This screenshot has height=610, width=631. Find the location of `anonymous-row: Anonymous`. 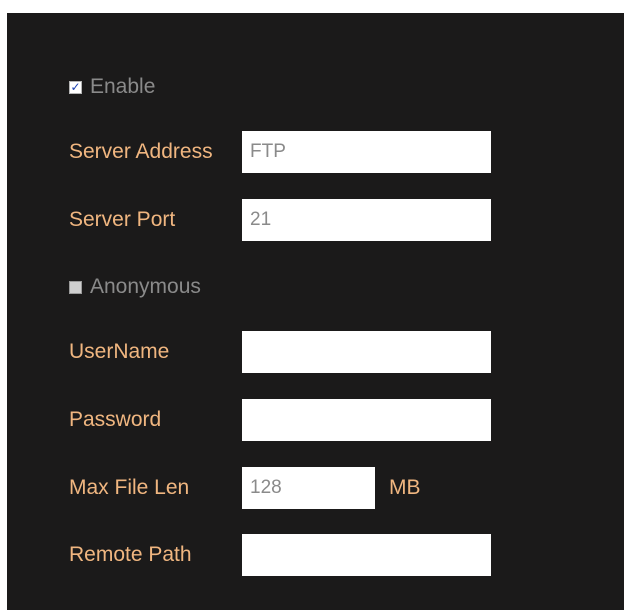

anonymous-row: Anonymous is located at coordinates (135, 287).